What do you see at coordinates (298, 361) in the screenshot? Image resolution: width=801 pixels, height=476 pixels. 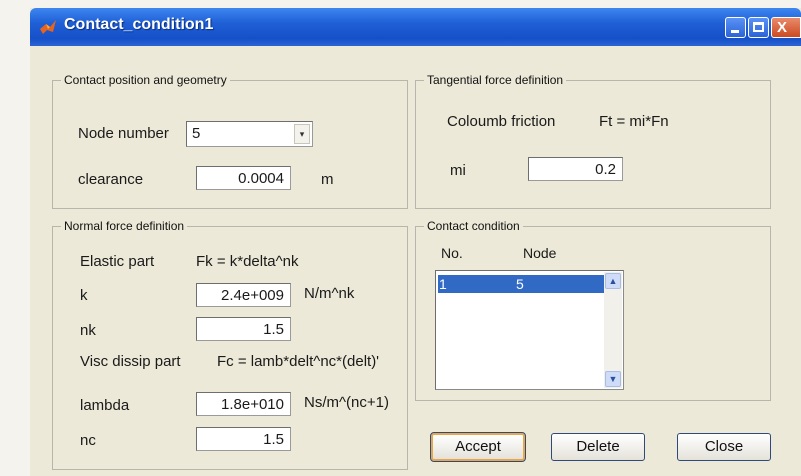 I see `visc-formula: Fc = lamb*delt^nc*(delt)'` at bounding box center [298, 361].